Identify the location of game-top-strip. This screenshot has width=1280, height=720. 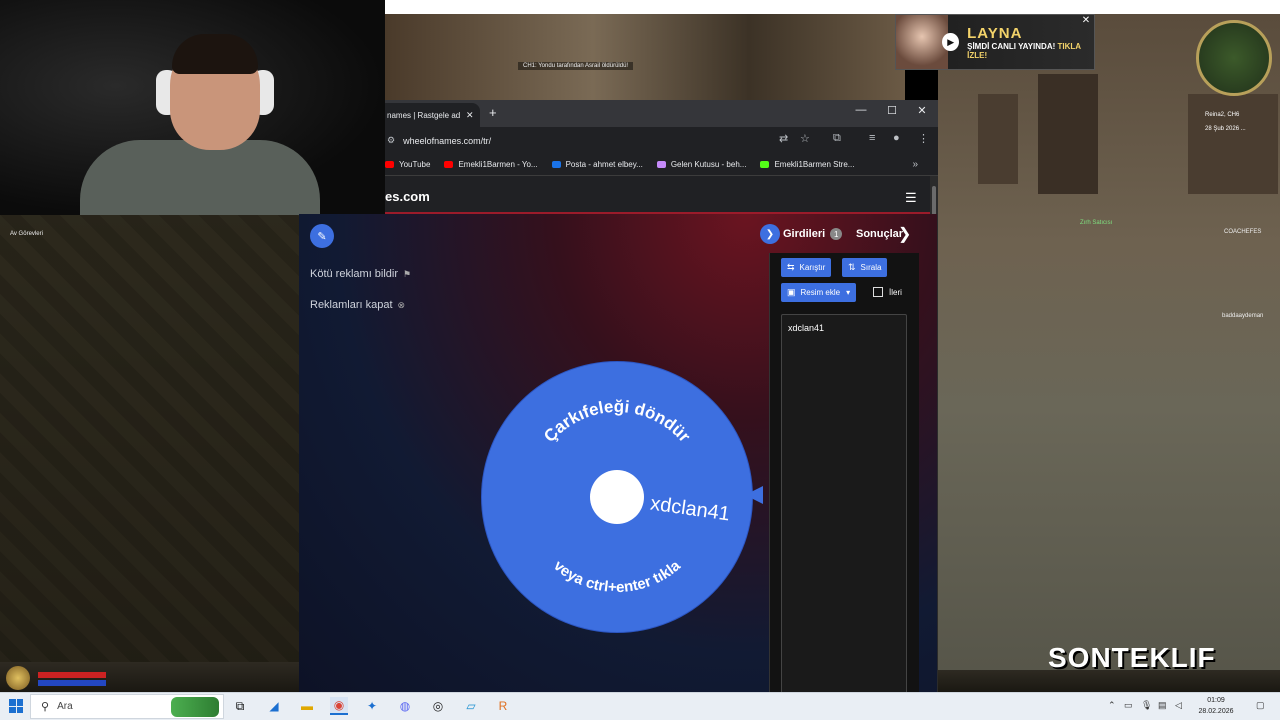
(832, 7).